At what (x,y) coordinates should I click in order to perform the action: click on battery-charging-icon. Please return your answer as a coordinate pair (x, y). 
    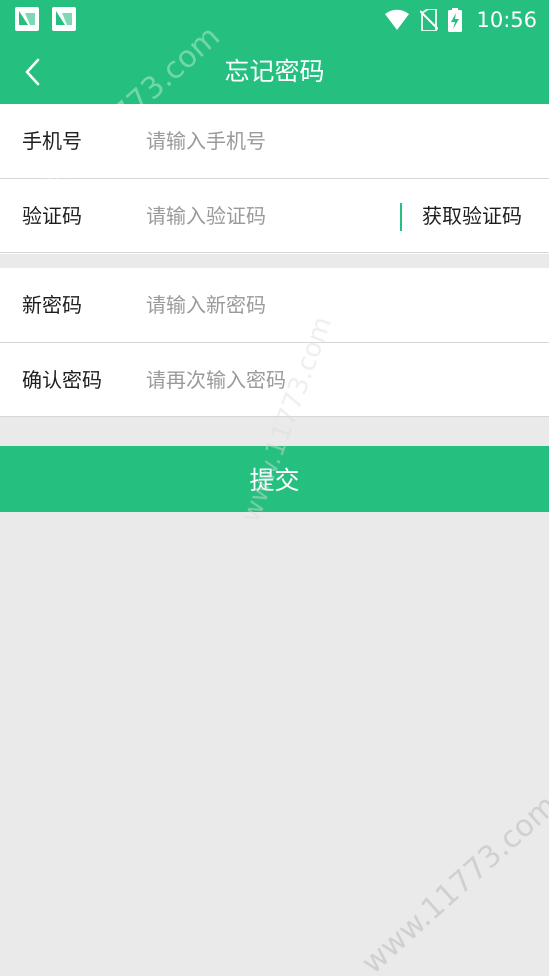
    Looking at the image, I should click on (455, 20).